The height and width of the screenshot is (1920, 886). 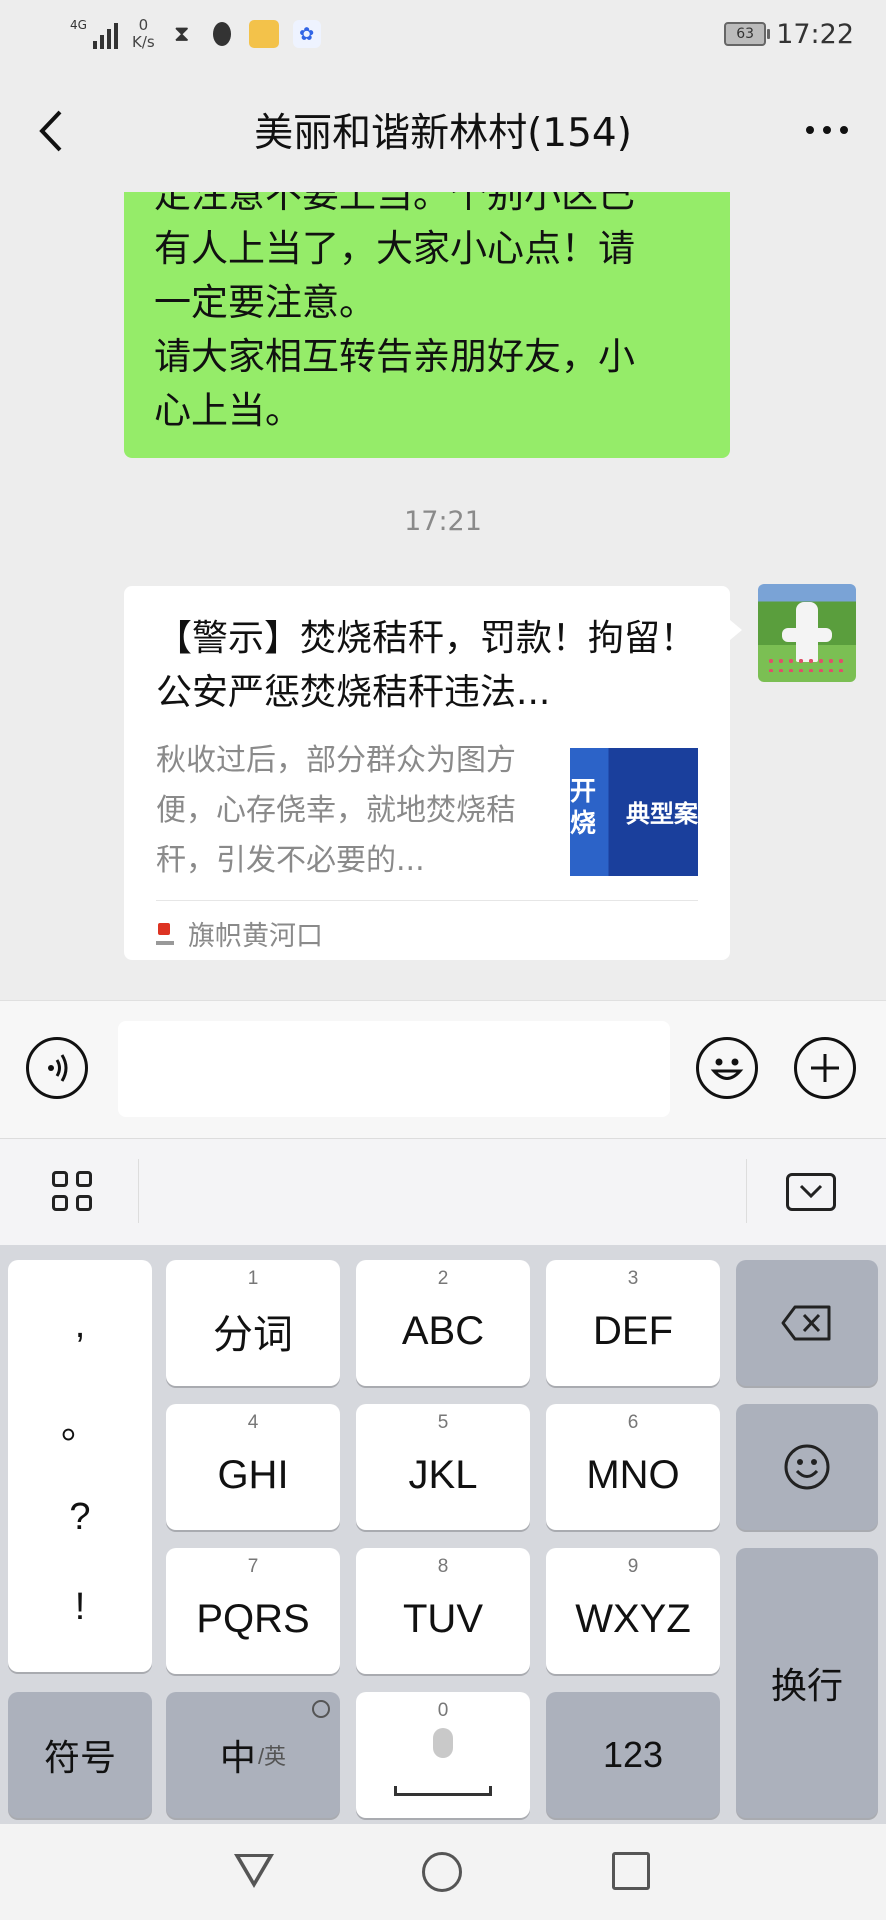 What do you see at coordinates (747, 34) in the screenshot?
I see `battery-icon: 63` at bounding box center [747, 34].